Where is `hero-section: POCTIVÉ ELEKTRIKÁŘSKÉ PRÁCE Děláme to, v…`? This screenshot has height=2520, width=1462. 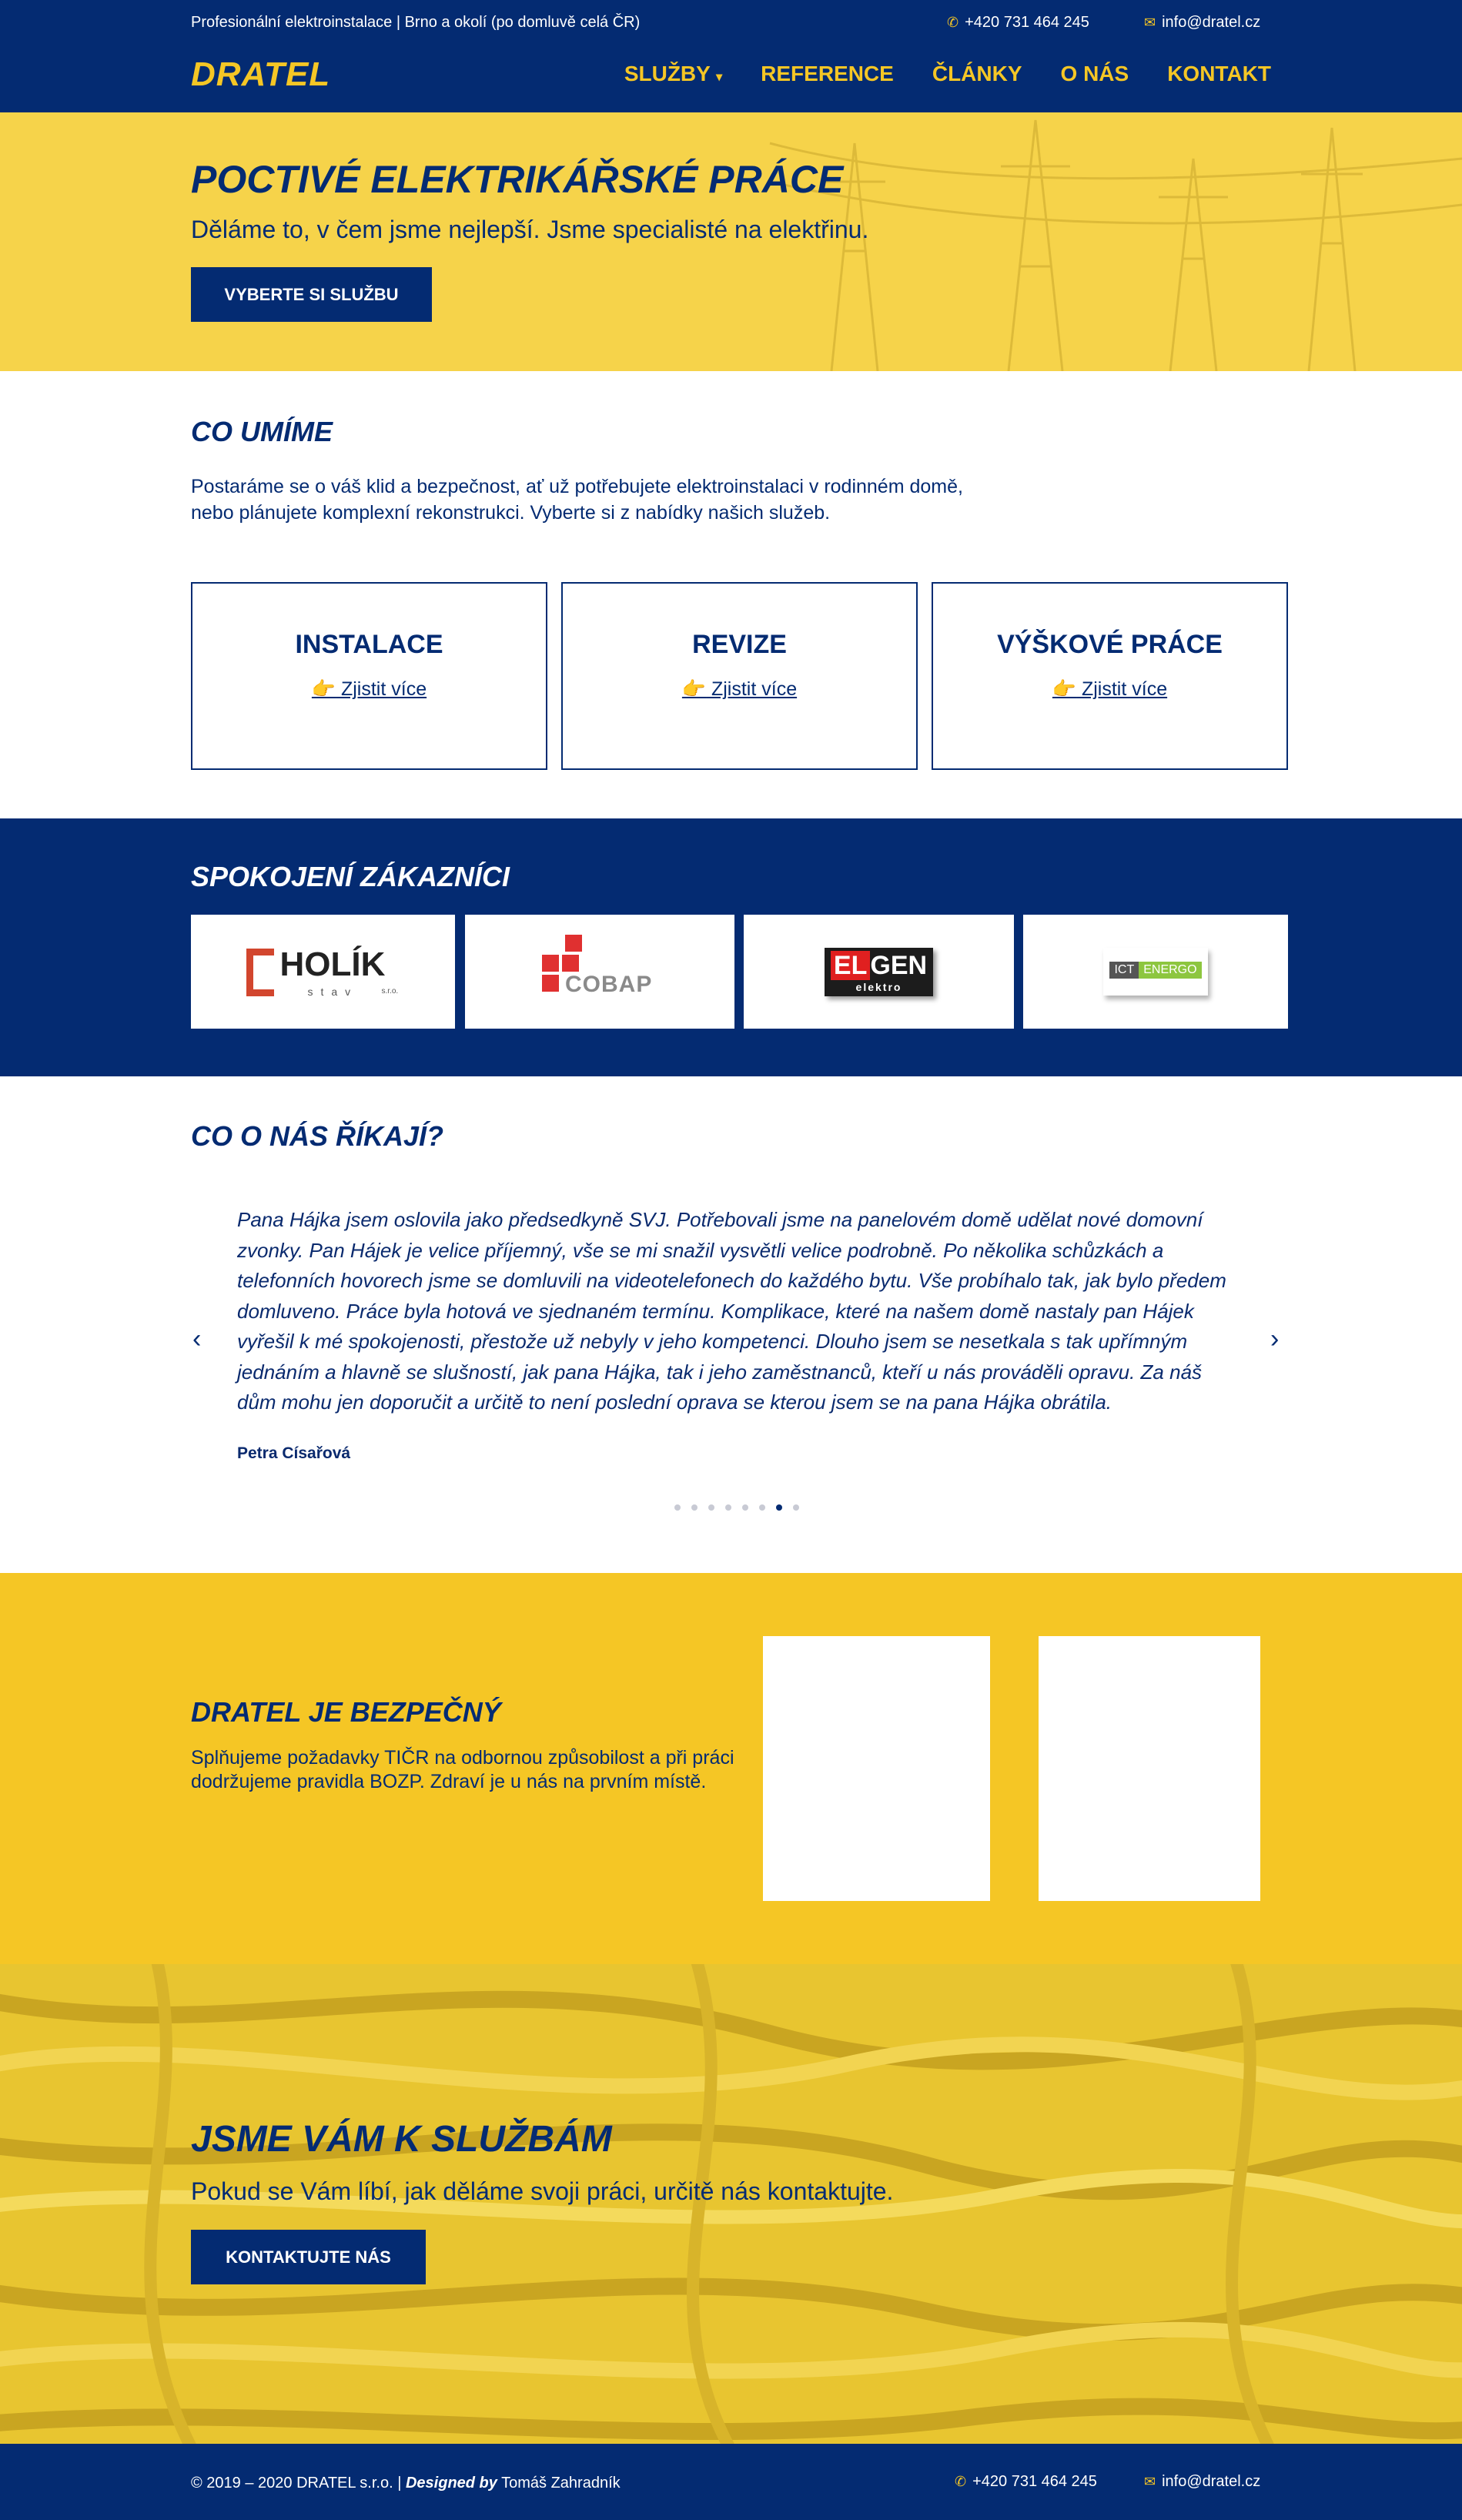 hero-section: POCTIVÉ ELEKTRIKÁŘSKÉ PRÁCE Děláme to, v… is located at coordinates (731, 241).